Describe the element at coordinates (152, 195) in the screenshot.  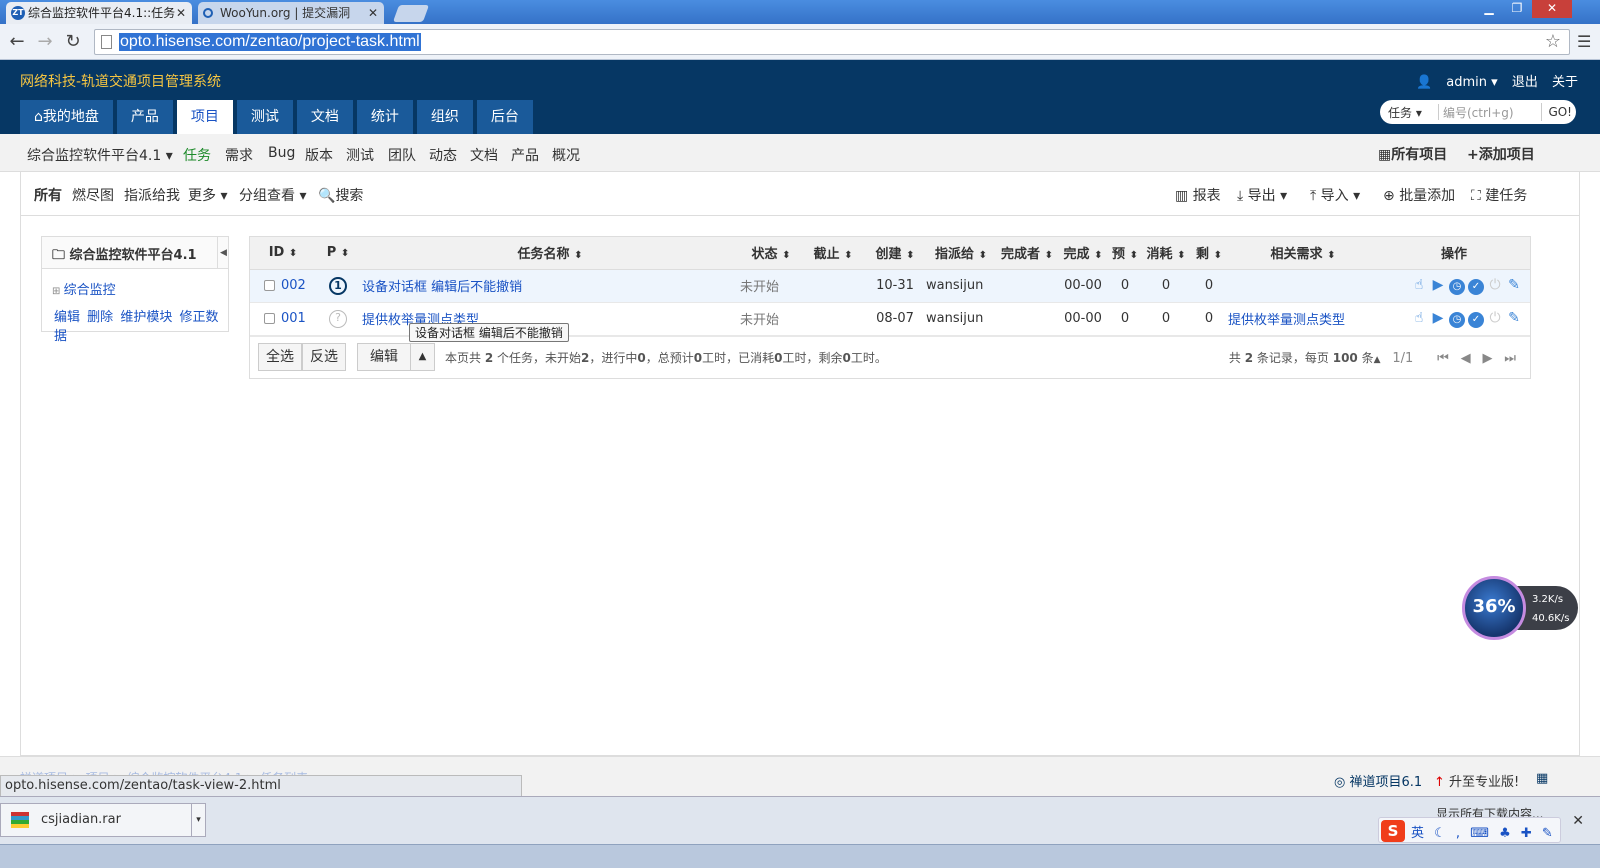
I see `assigned-to-me-link: 指派给我` at that location.